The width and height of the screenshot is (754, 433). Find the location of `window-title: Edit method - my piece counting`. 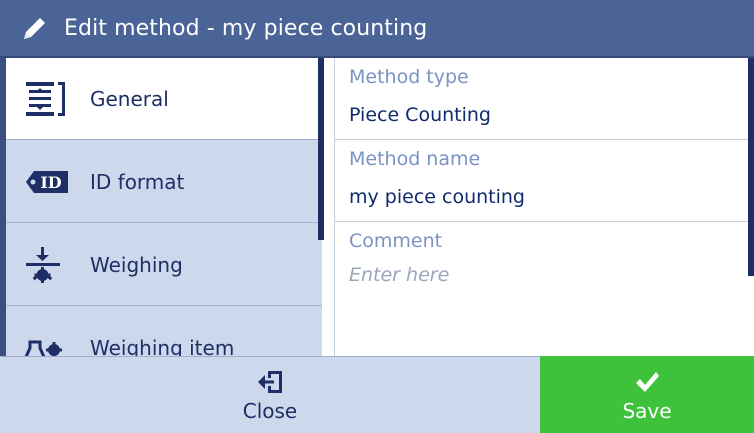

window-title: Edit method - my piece counting is located at coordinates (246, 28).